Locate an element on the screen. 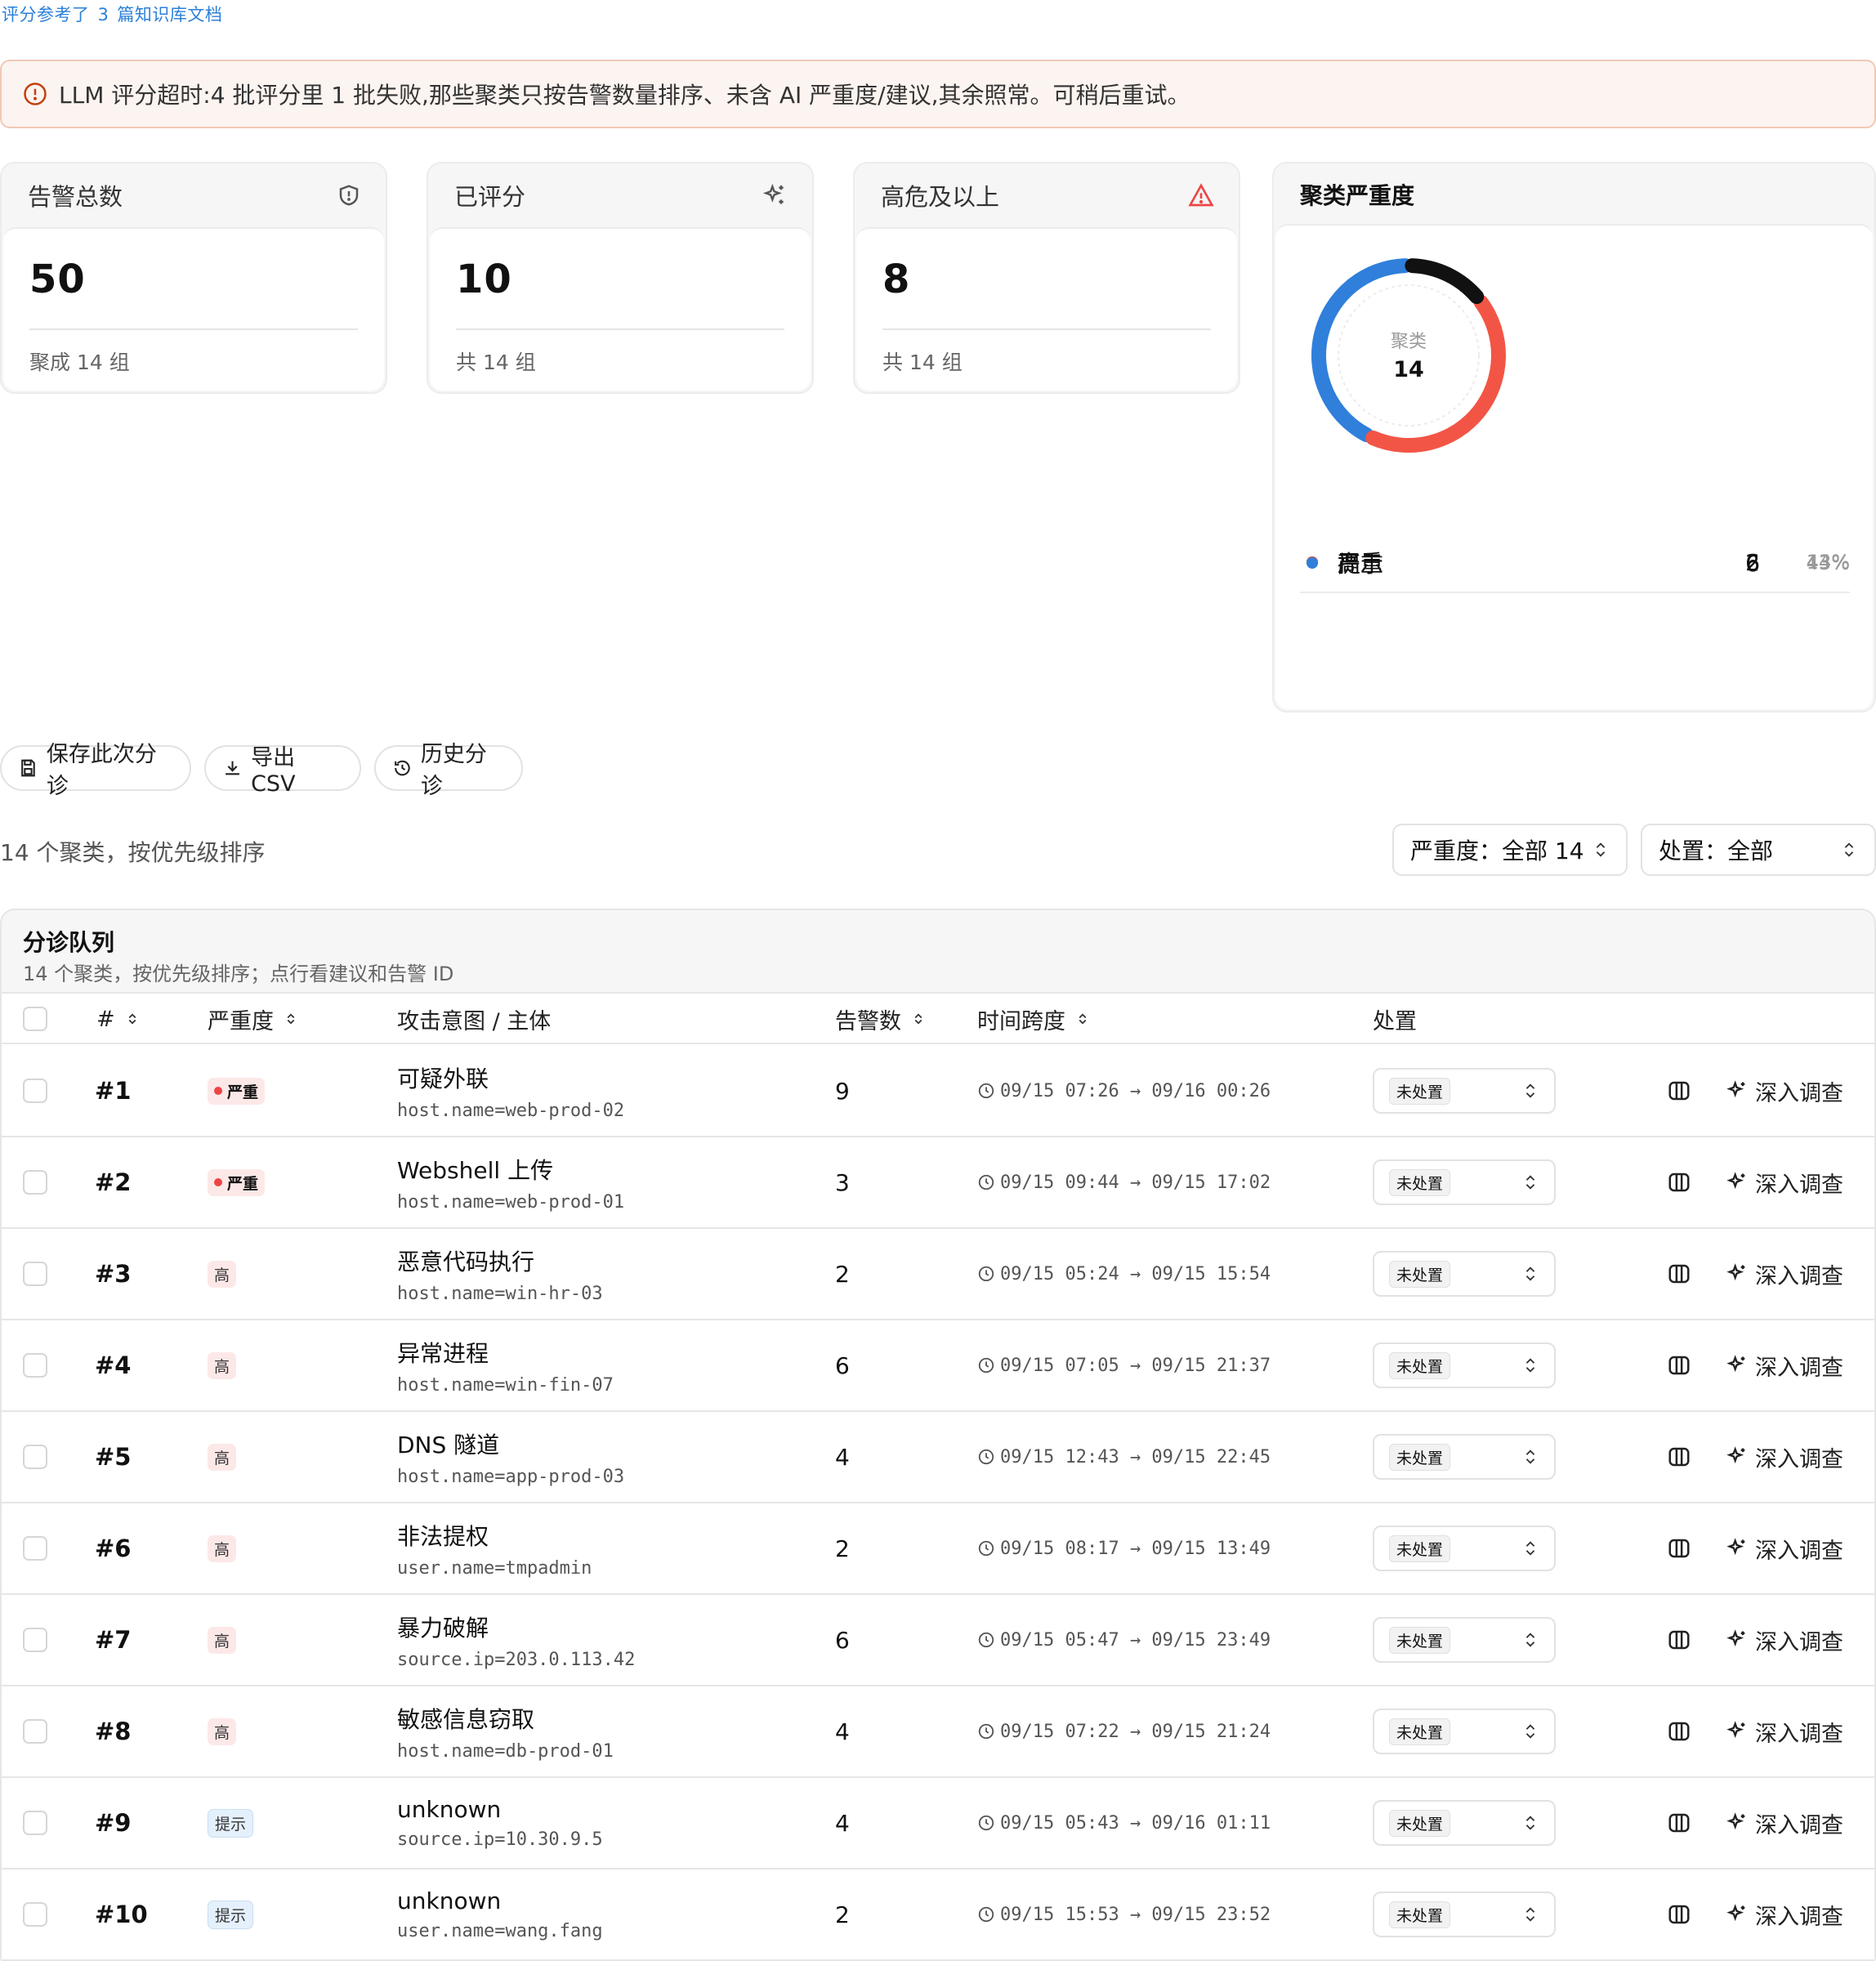  stat-label: 告警总数 is located at coordinates (75, 197).